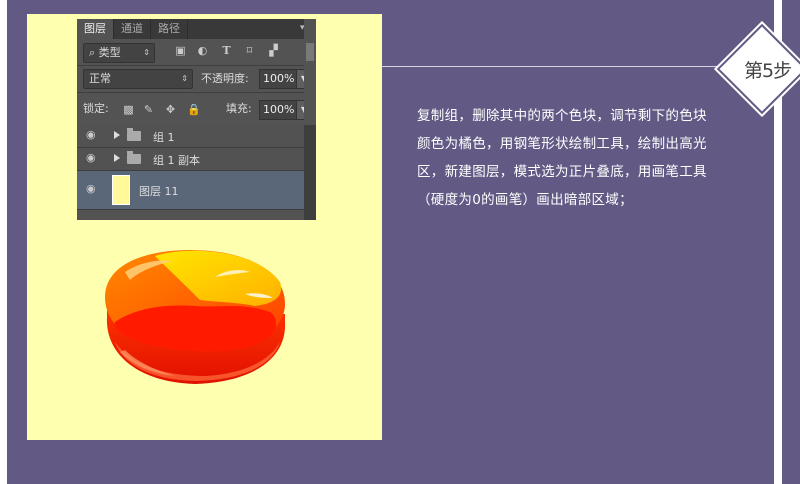 The width and height of the screenshot is (800, 484). What do you see at coordinates (159, 191) in the screenshot?
I see `layer-name: 图层 11` at bounding box center [159, 191].